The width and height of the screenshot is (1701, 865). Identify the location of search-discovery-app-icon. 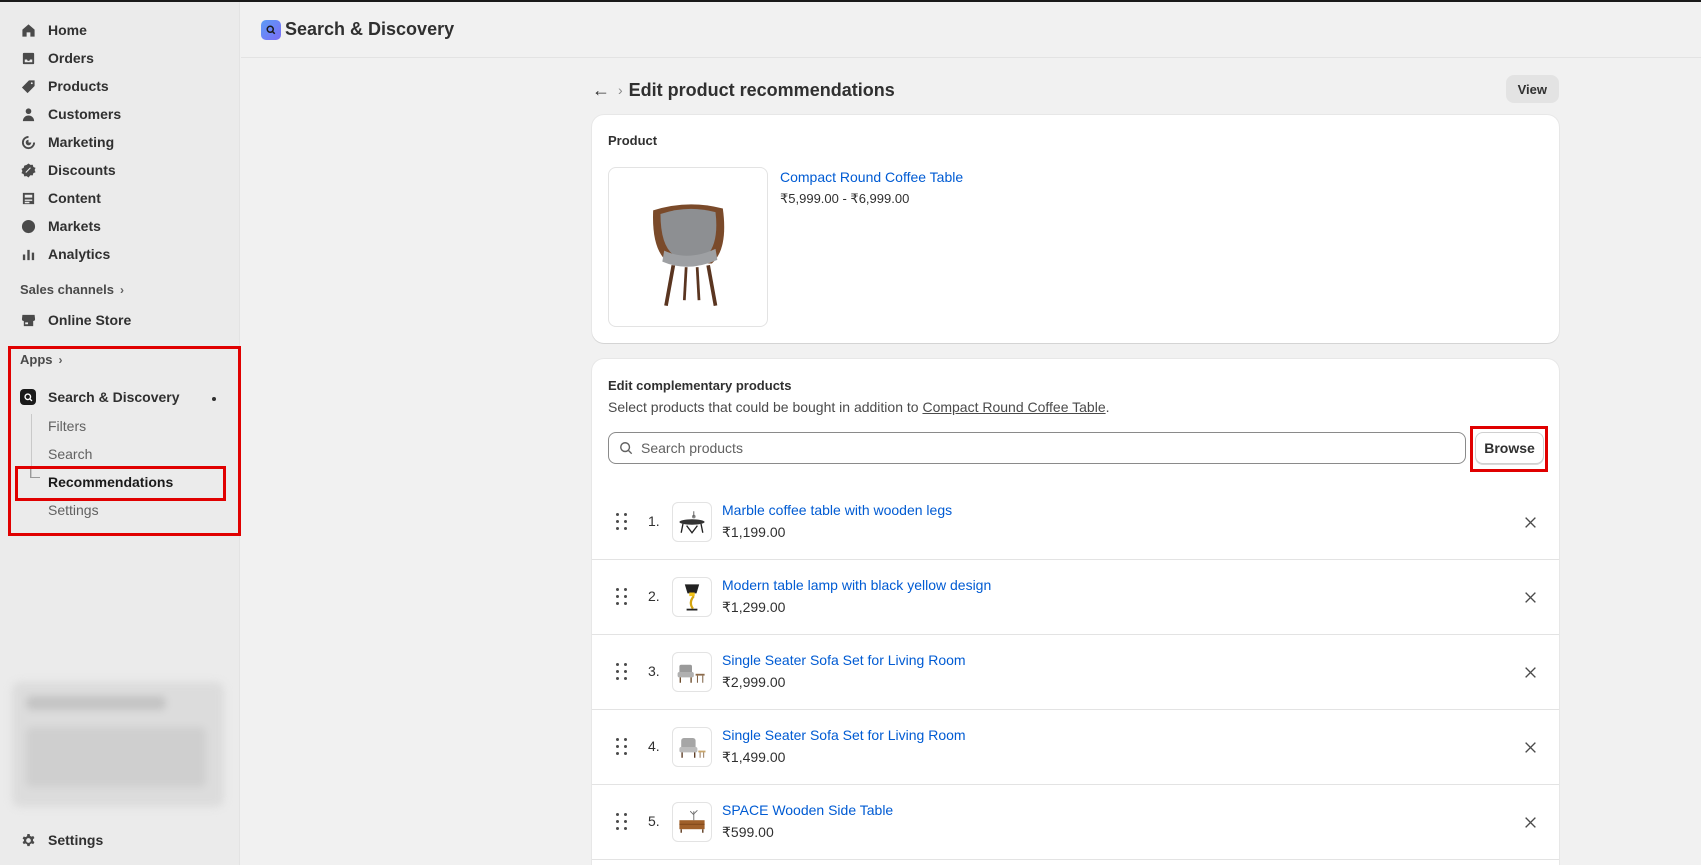
(28, 397).